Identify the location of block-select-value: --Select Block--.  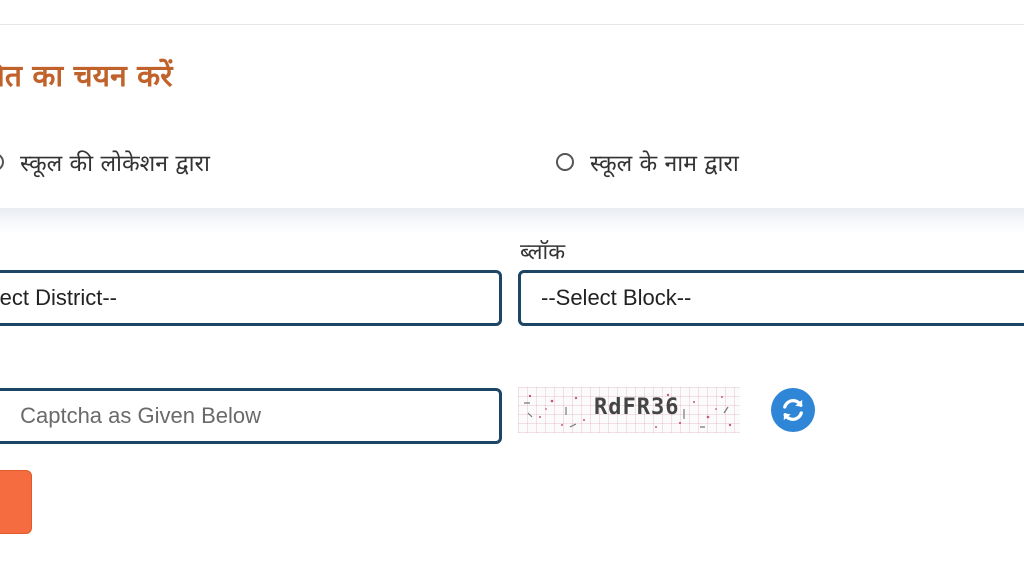
(616, 297).